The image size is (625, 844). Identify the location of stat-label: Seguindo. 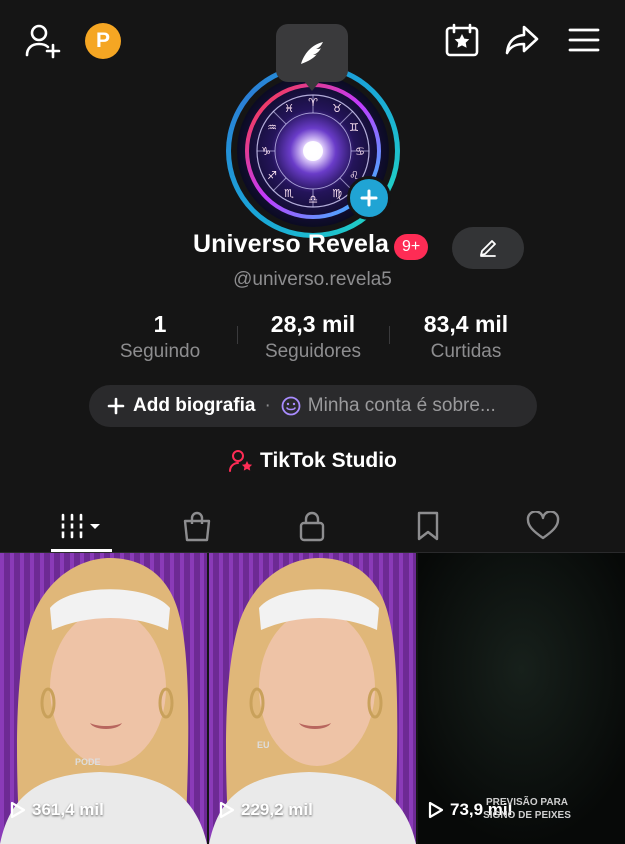
(160, 351).